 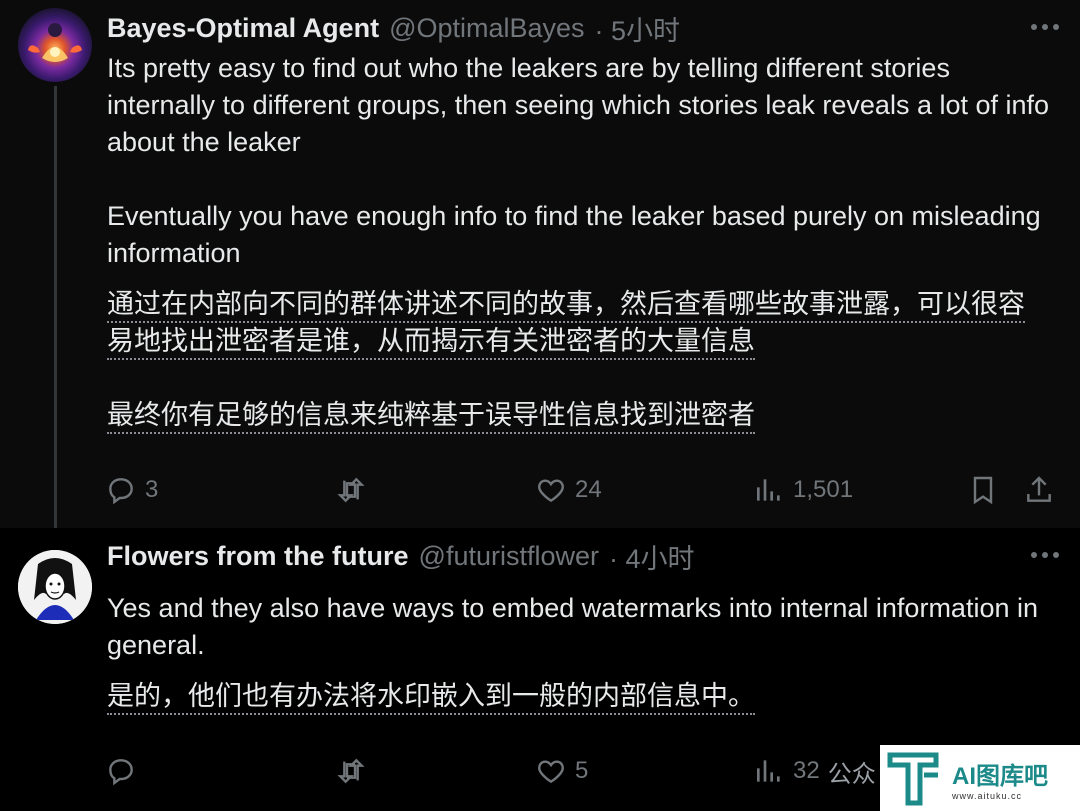 I want to click on wechat-watermark-text: 公众, so click(x=851, y=774).